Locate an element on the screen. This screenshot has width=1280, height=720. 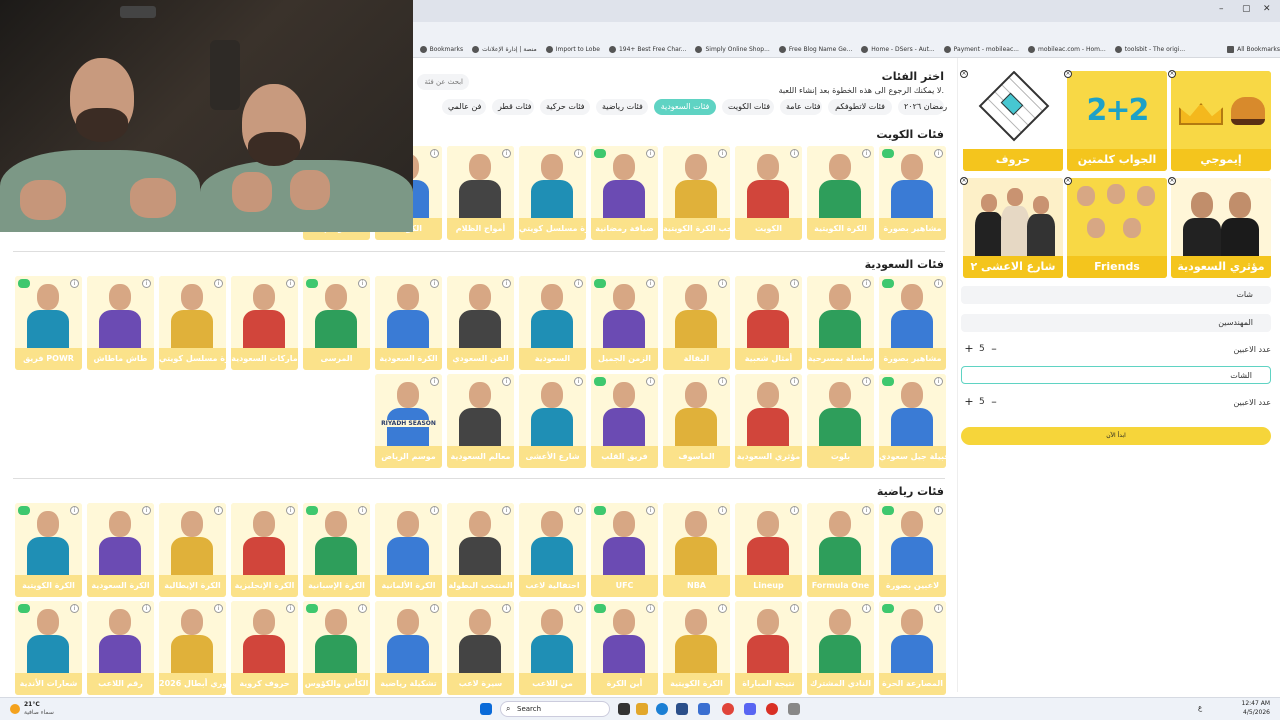
selected-category-friends: Friends is located at coordinates (1117, 228).